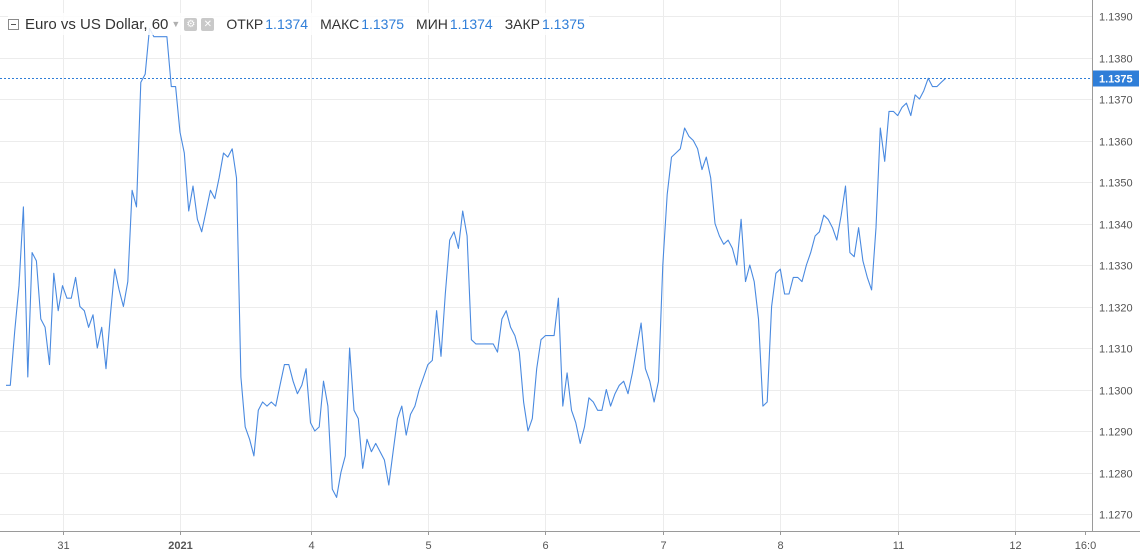 The height and width of the screenshot is (554, 1140). What do you see at coordinates (522, 24) in the screenshot?
I see `close-label: ЗАКР` at bounding box center [522, 24].